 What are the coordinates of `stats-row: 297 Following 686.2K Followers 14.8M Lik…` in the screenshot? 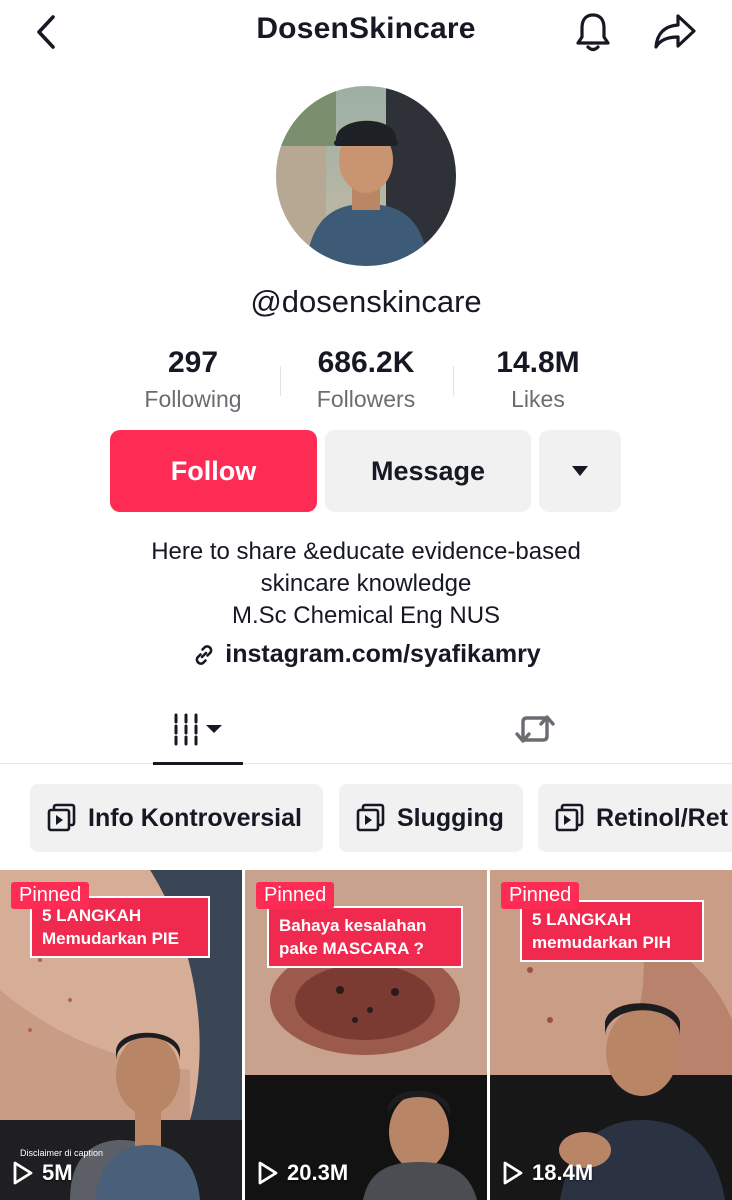 It's located at (366, 384).